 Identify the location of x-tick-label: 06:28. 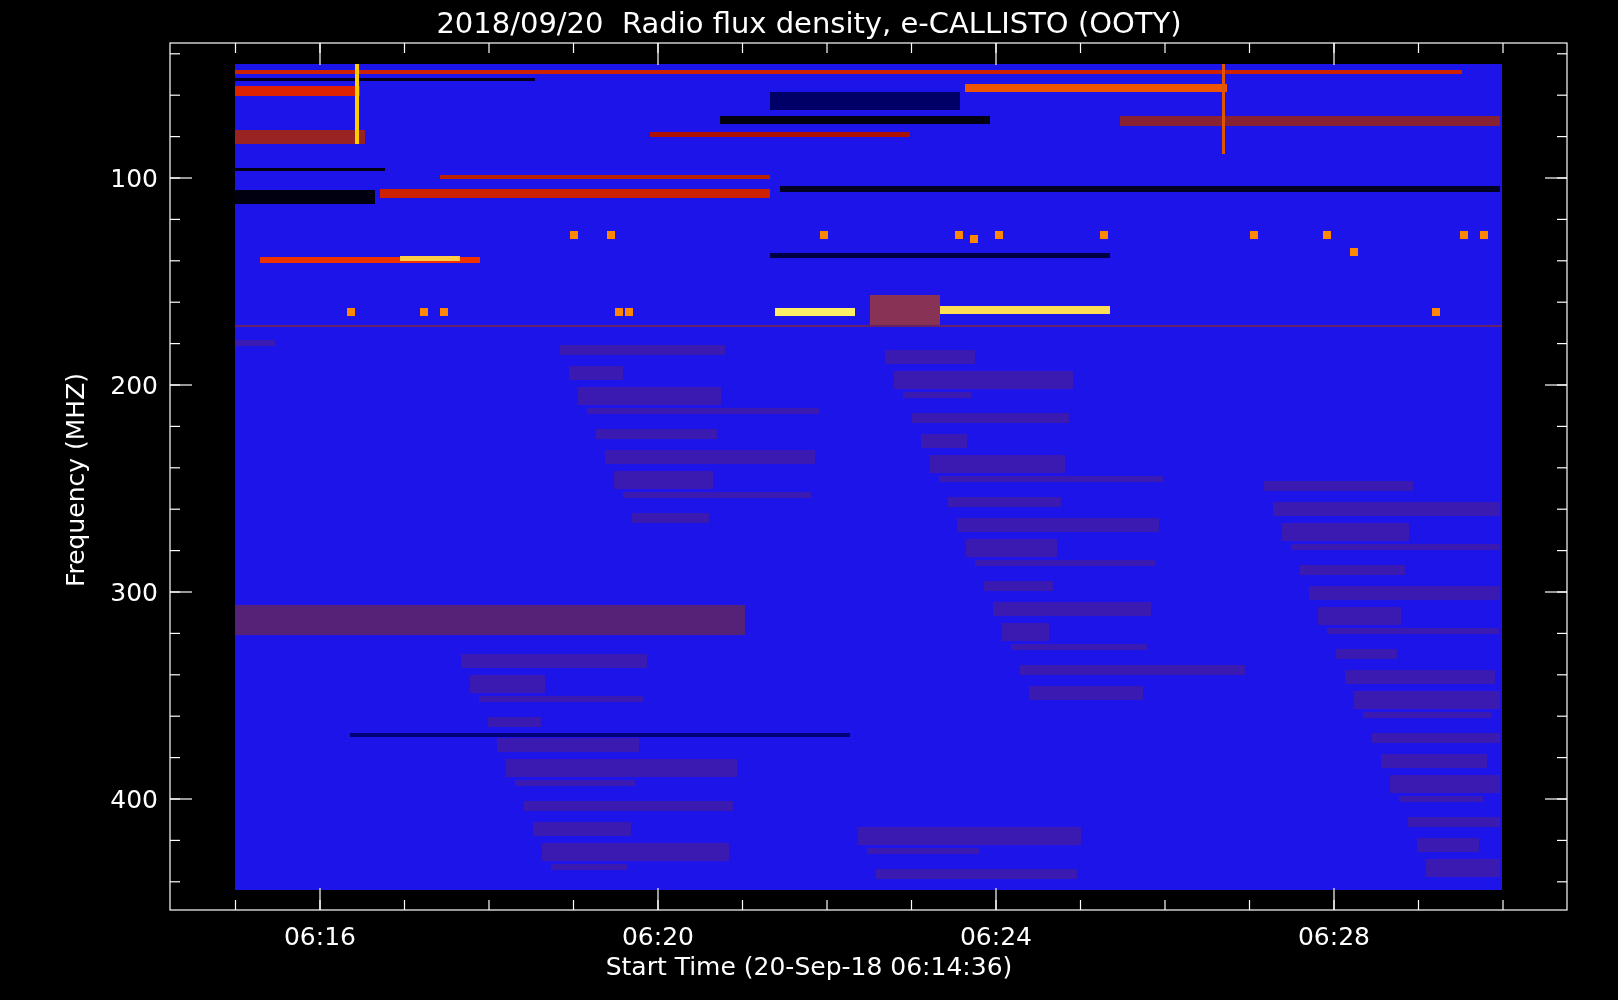
(1334, 936).